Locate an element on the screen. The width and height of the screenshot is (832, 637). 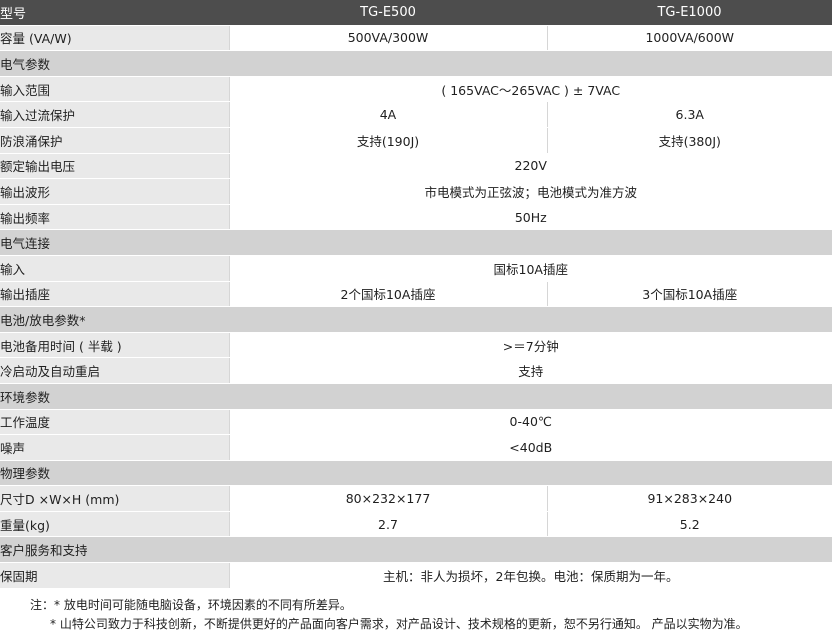
row-label: 防浪涌保护 is located at coordinates (114, 140).